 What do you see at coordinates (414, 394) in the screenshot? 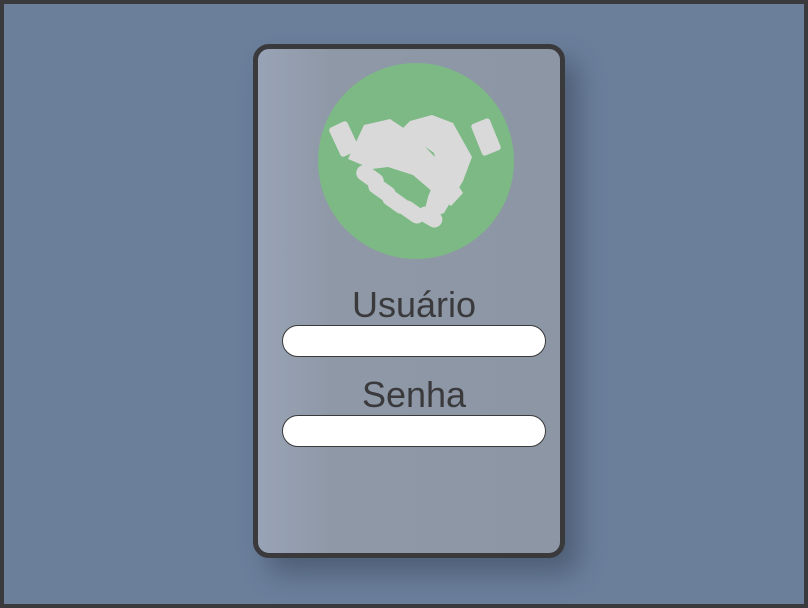
I see `password-label: Senha` at bounding box center [414, 394].